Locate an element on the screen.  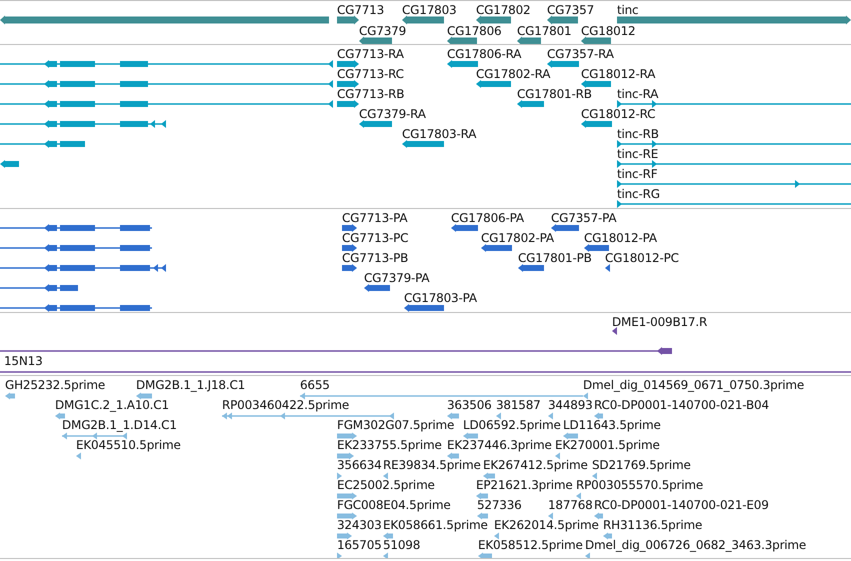
feature-label: 527336 is located at coordinates (499, 505).